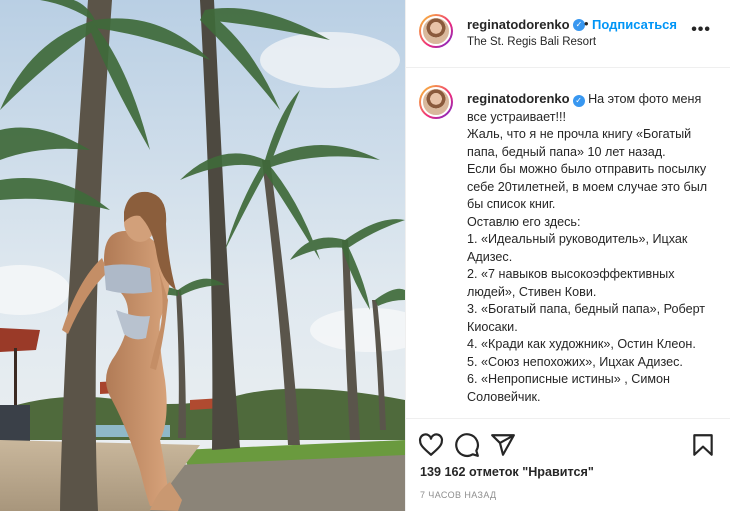  Describe the element at coordinates (578, 101) in the screenshot. I see `caption-verified-badge-icon: ✓` at that location.